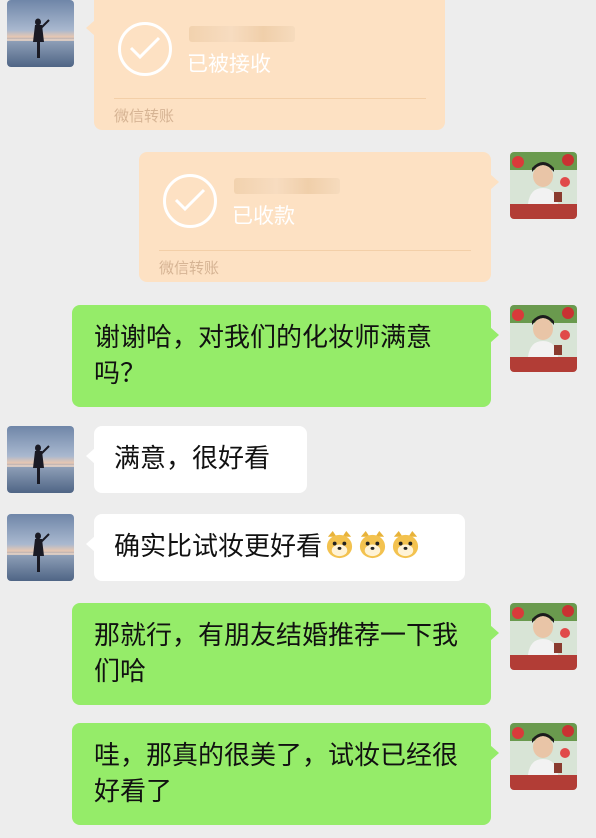 This screenshot has width=596, height=838. What do you see at coordinates (229, 64) in the screenshot?
I see `transfer-status: 已被接收` at bounding box center [229, 64].